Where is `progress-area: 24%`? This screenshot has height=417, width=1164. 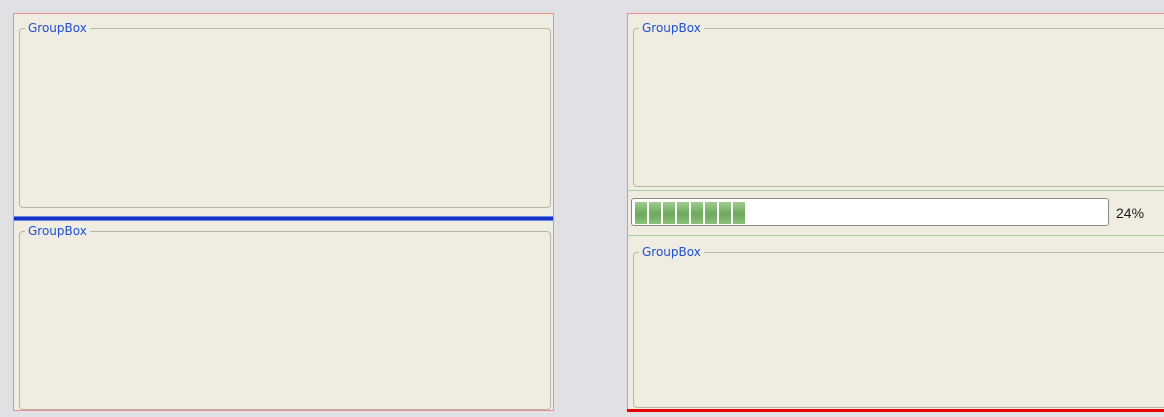 progress-area: 24% is located at coordinates (896, 213).